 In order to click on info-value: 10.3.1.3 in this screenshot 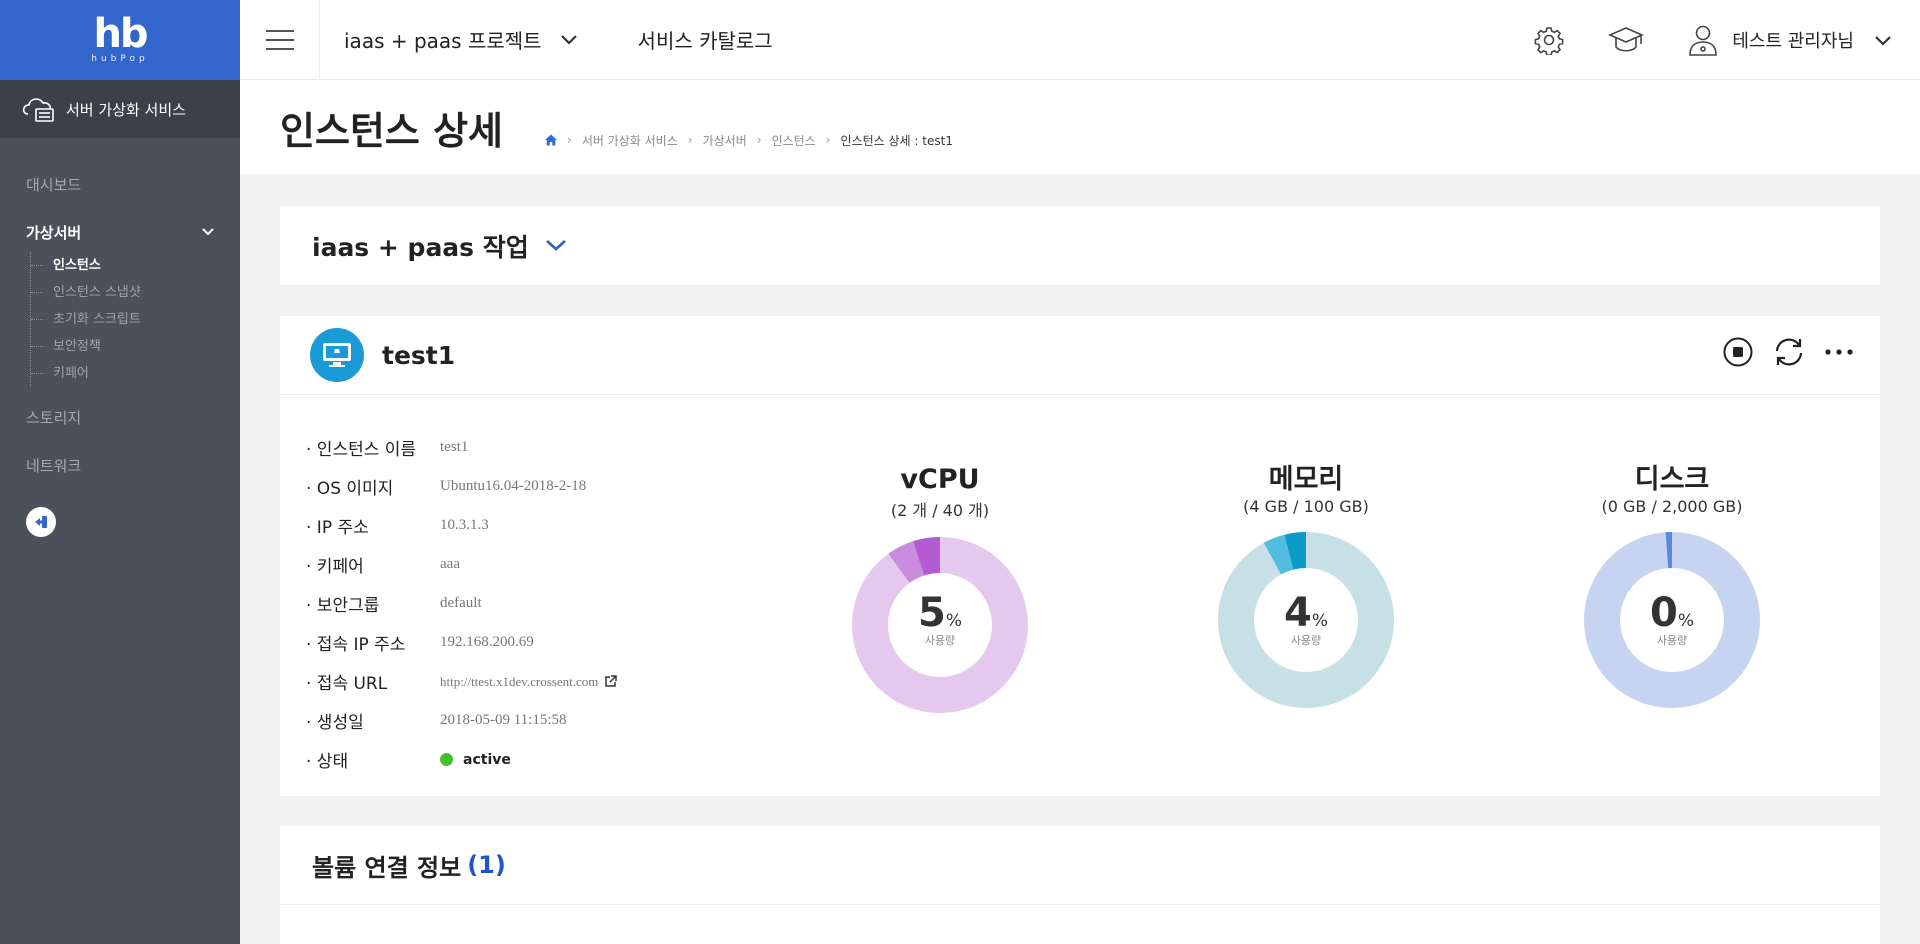, I will do `click(464, 525)`.